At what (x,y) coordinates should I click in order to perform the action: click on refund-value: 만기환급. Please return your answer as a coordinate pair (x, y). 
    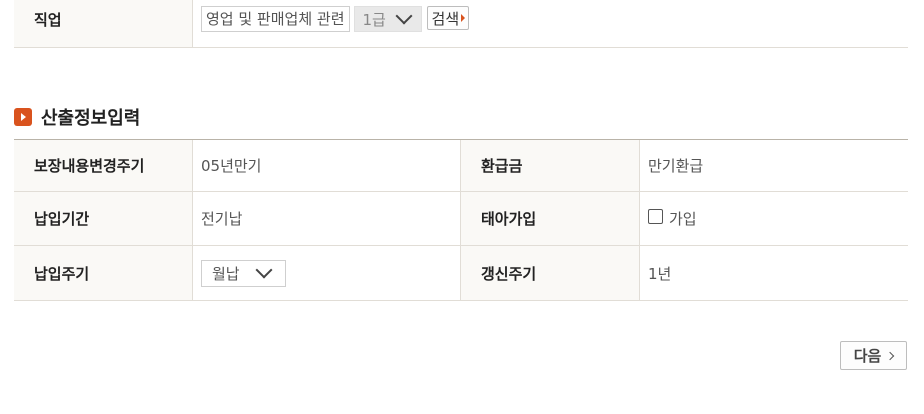
    Looking at the image, I should click on (676, 166).